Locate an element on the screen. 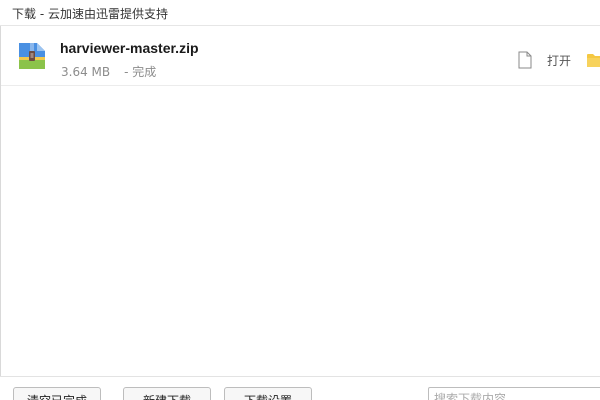  title-bar: 下载 - 云加速由迅雷提供支持 is located at coordinates (300, 13).